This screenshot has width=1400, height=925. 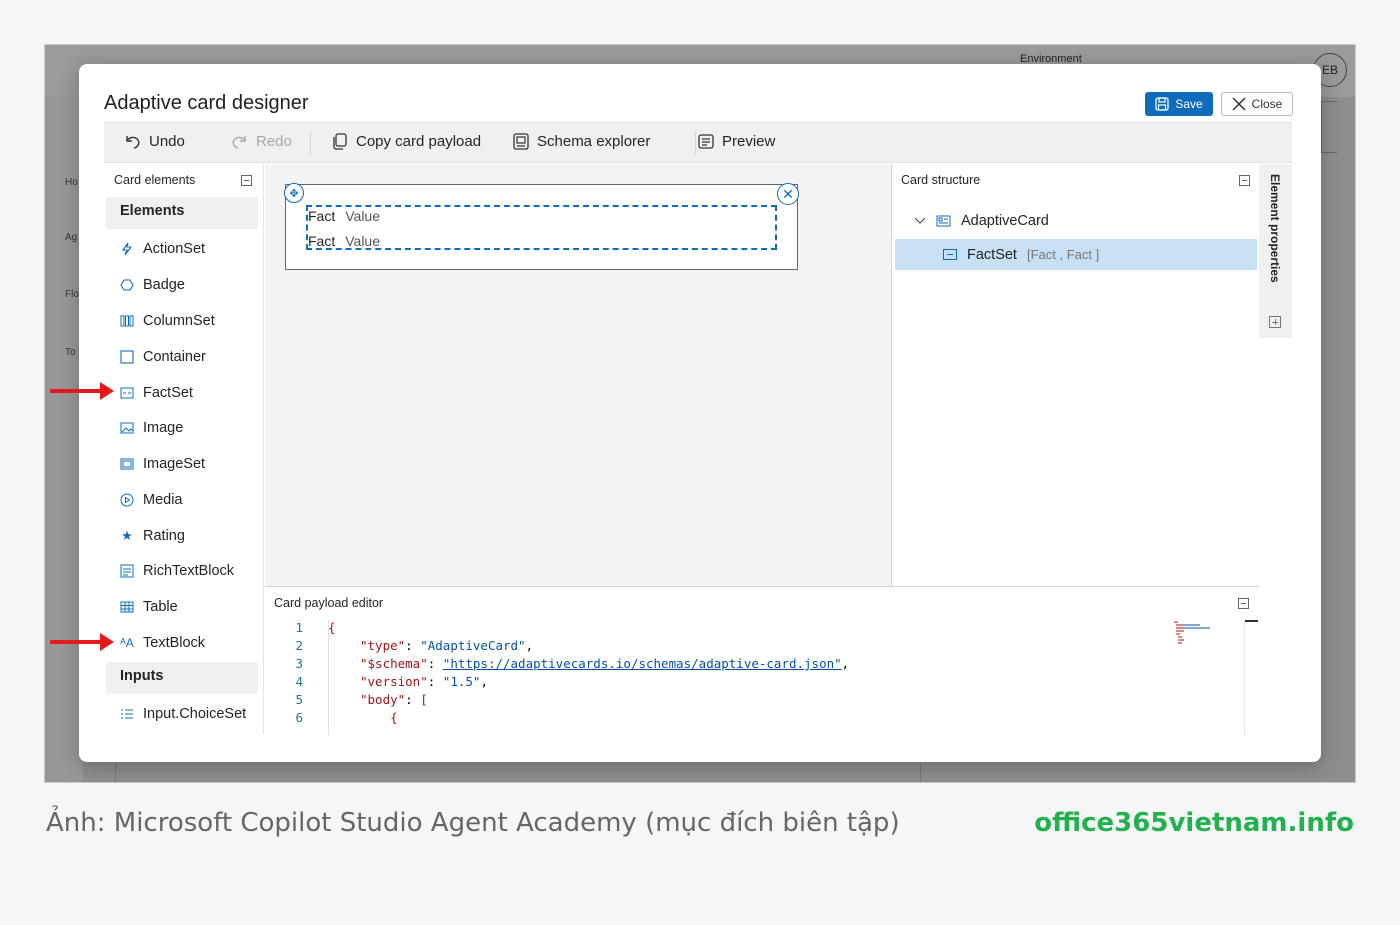 I want to click on remove-element-icon: ✕, so click(x=788, y=194).